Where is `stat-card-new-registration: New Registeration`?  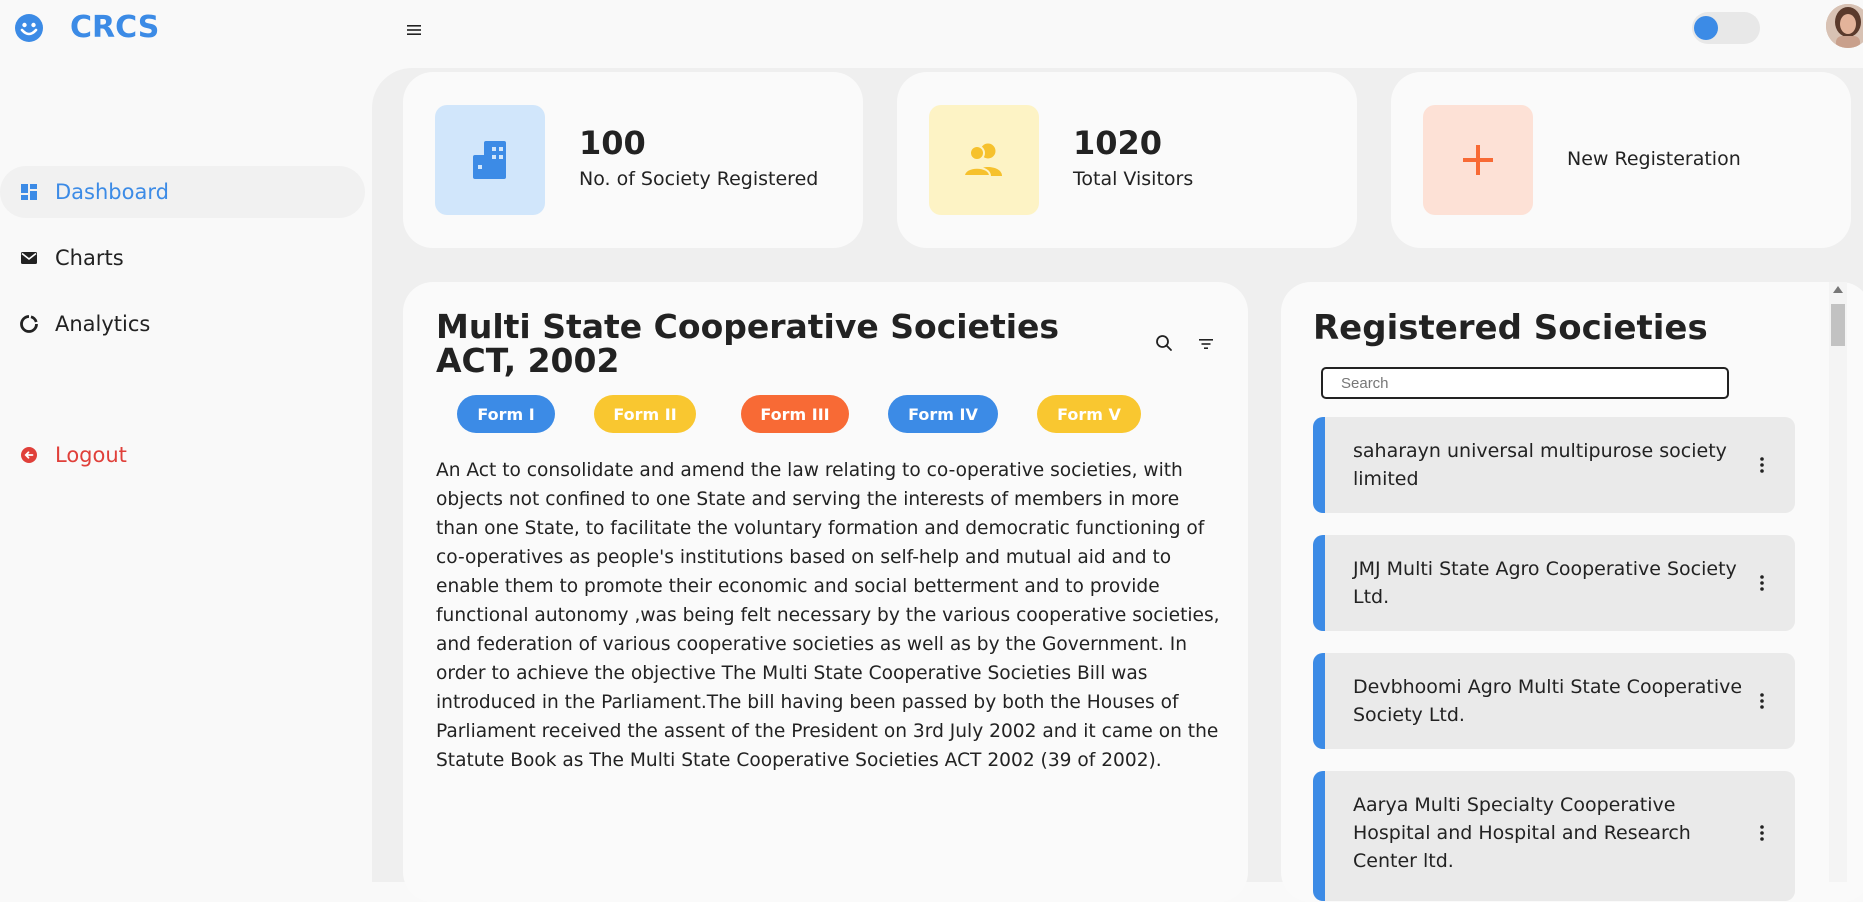
stat-card-new-registration: New Registeration is located at coordinates (1621, 160).